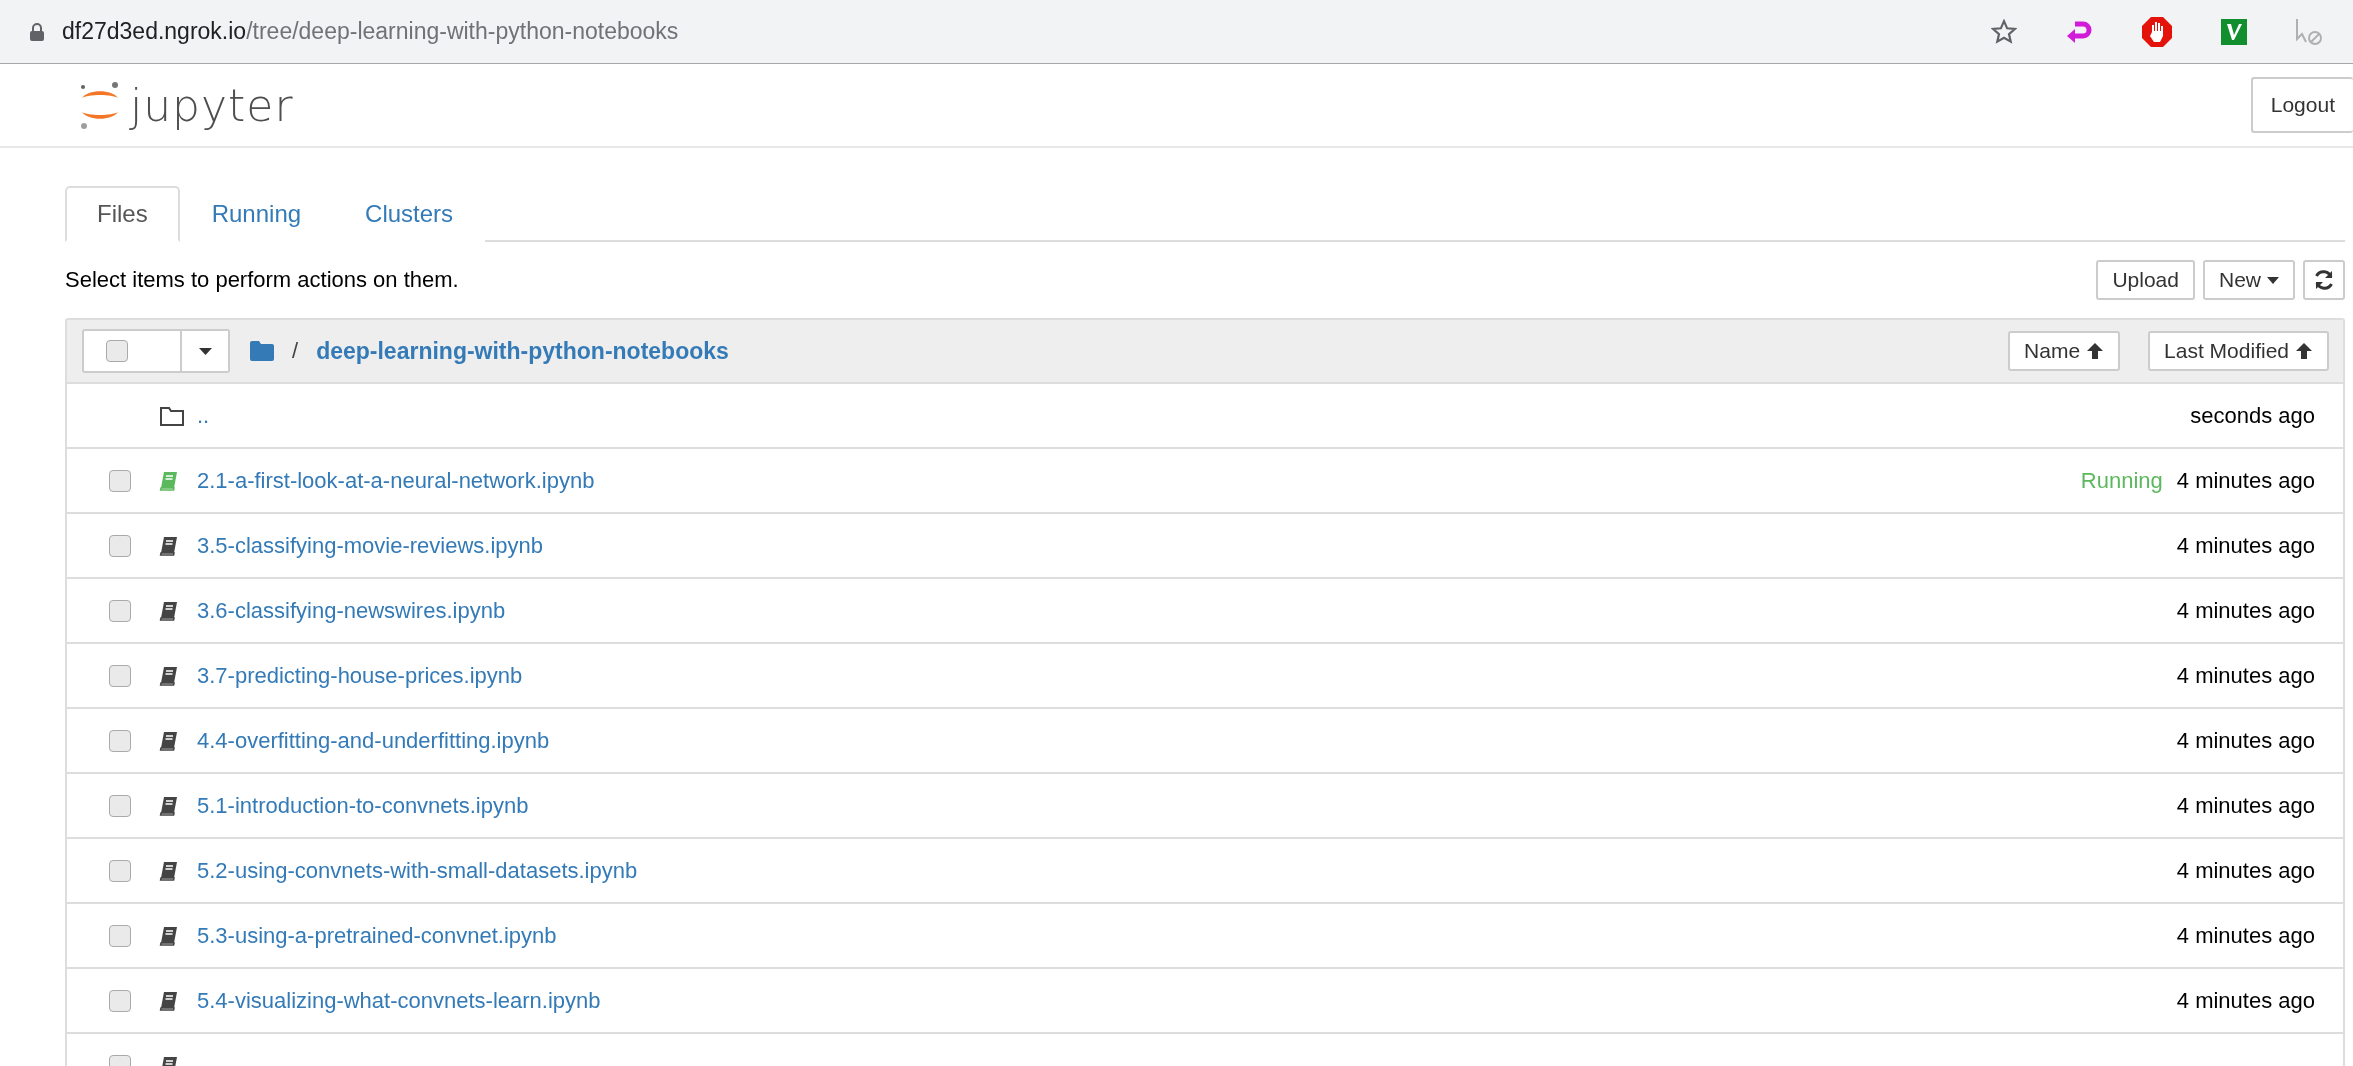  I want to click on stop-hand-icon, so click(2157, 31).